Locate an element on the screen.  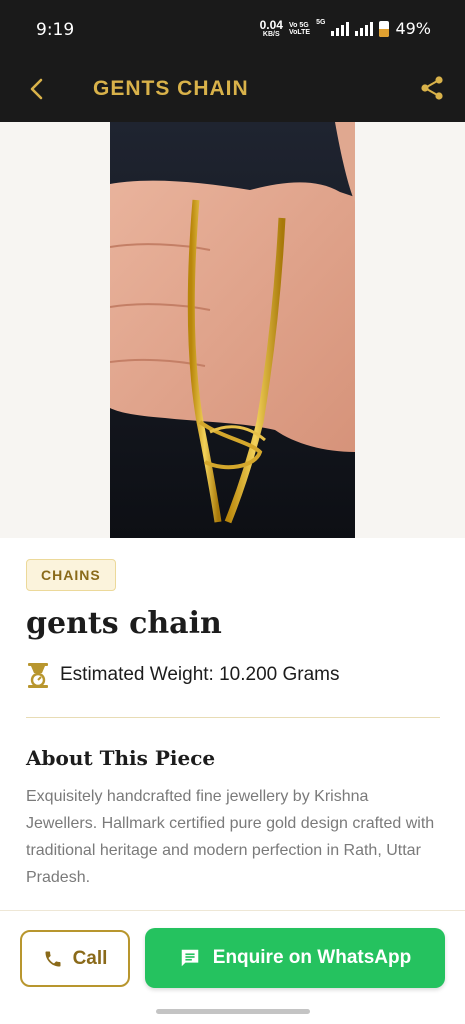
call-button: Call is located at coordinates (75, 958).